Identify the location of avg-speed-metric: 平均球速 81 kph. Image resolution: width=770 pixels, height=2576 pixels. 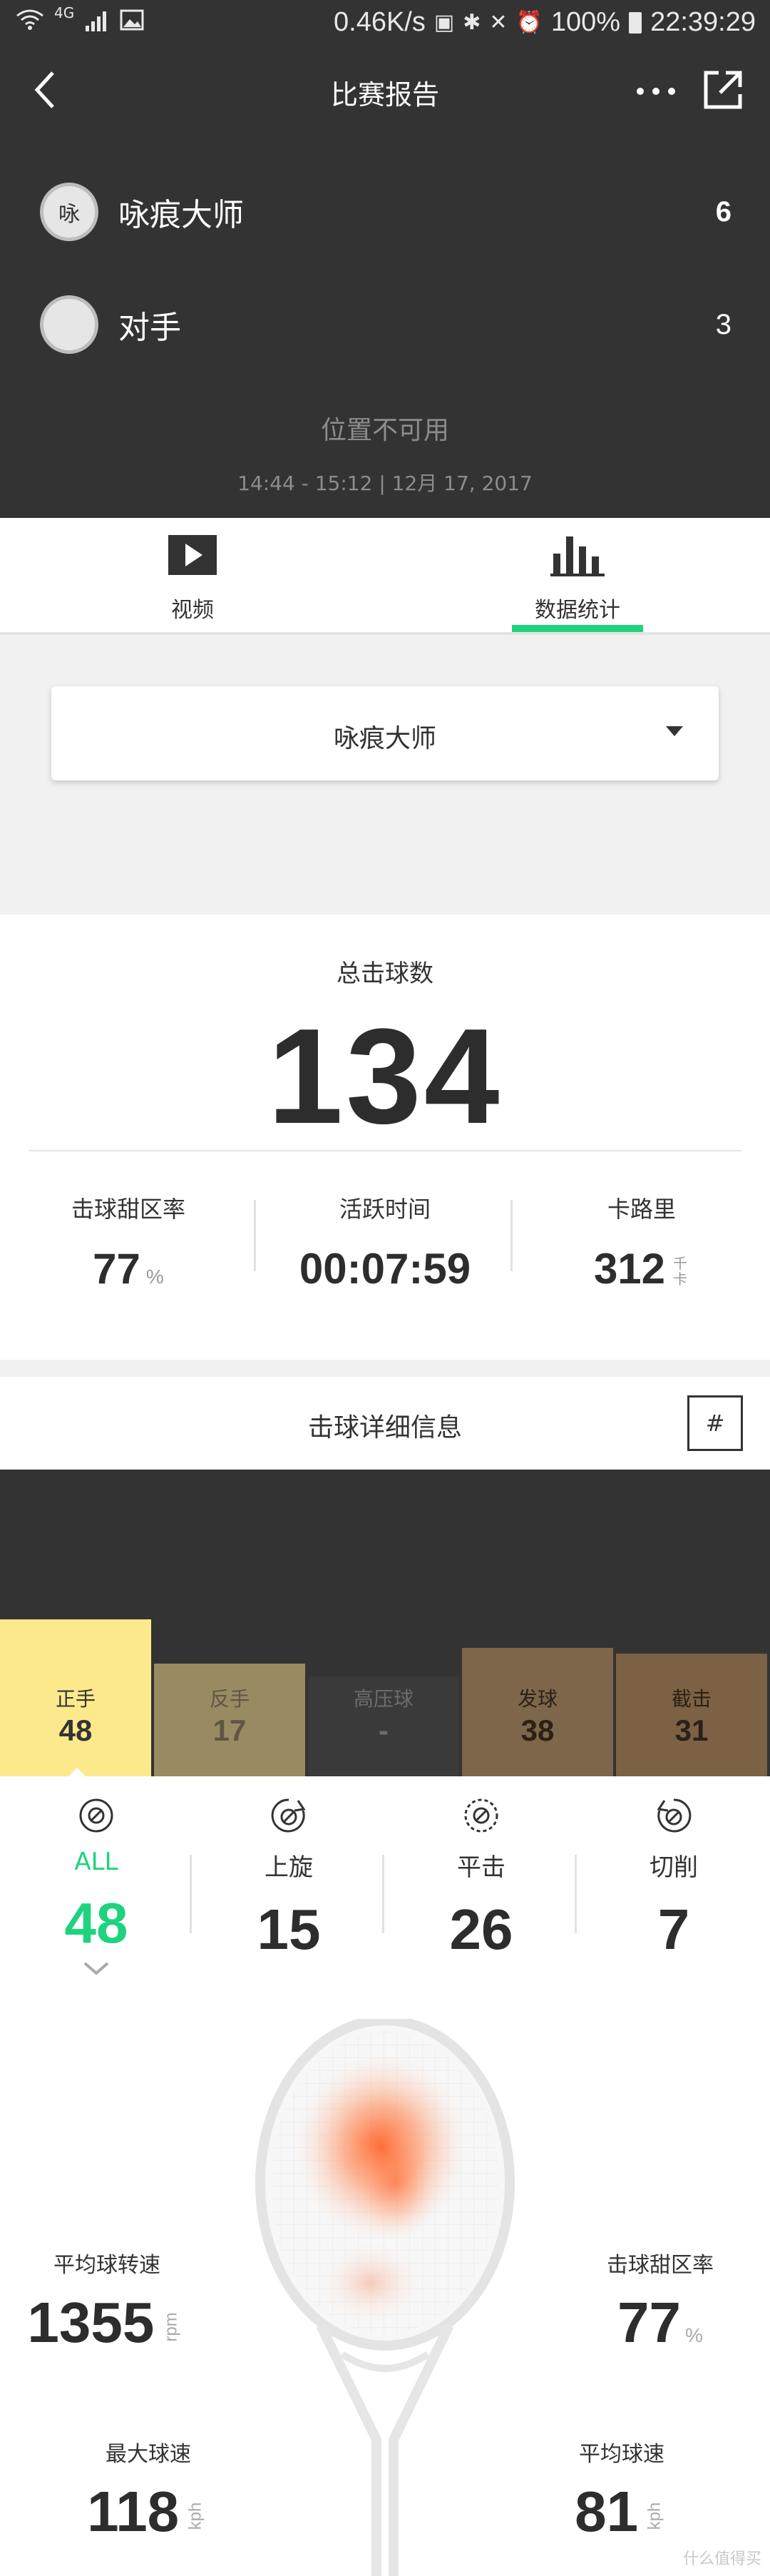
(621, 2490).